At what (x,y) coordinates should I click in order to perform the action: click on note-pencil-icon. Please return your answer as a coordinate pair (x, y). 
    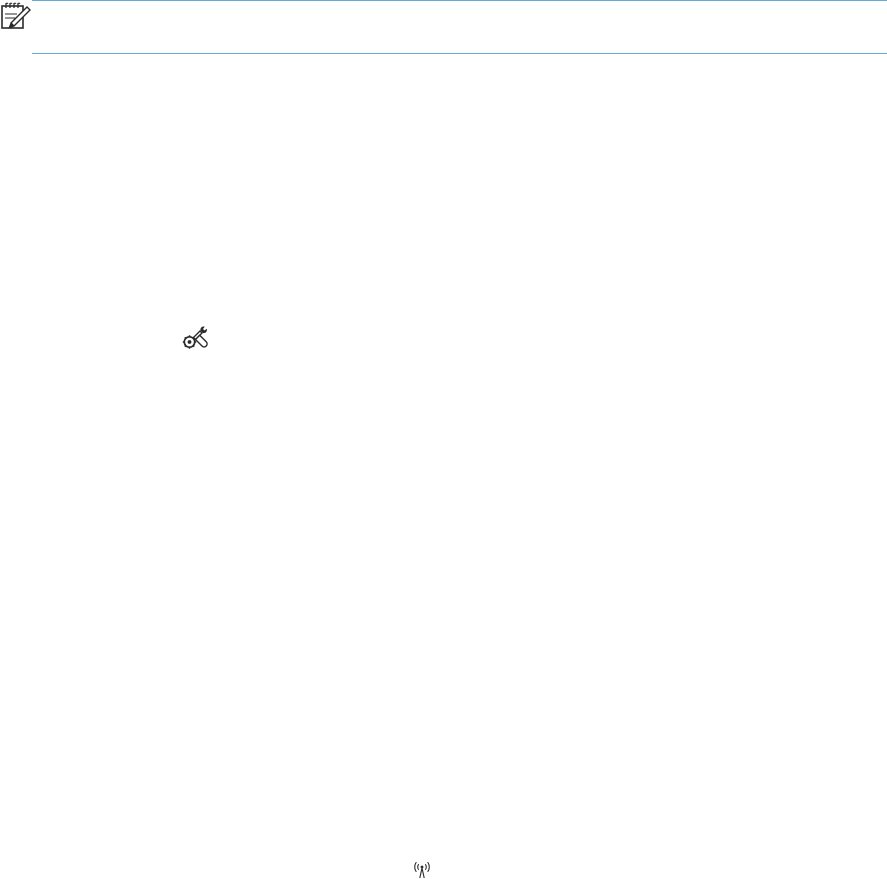
    Looking at the image, I should click on (16, 16).